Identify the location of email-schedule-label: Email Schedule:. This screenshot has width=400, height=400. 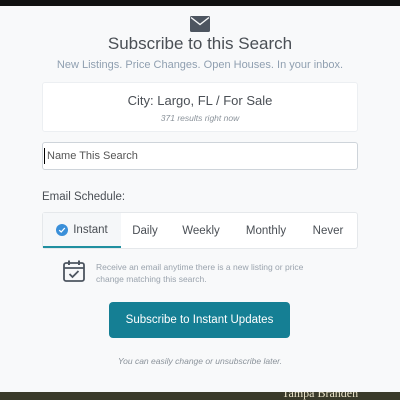
(84, 197).